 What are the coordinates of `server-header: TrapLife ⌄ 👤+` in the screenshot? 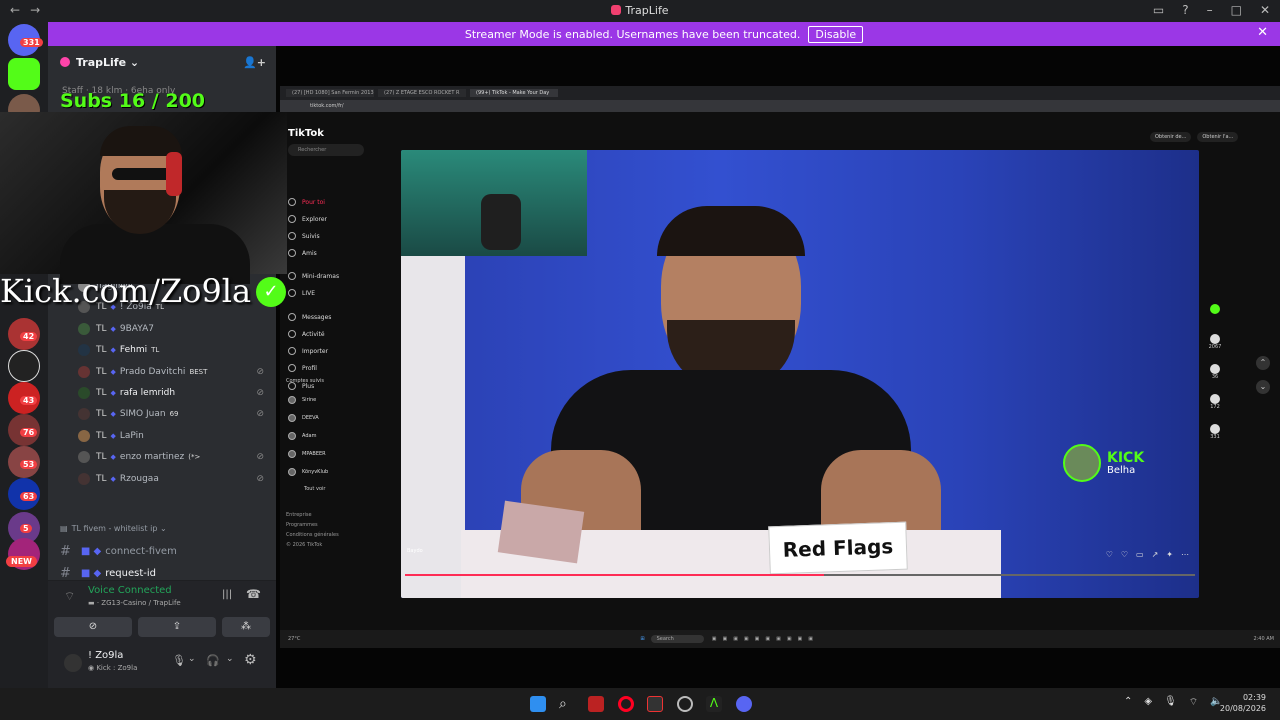 It's located at (162, 62).